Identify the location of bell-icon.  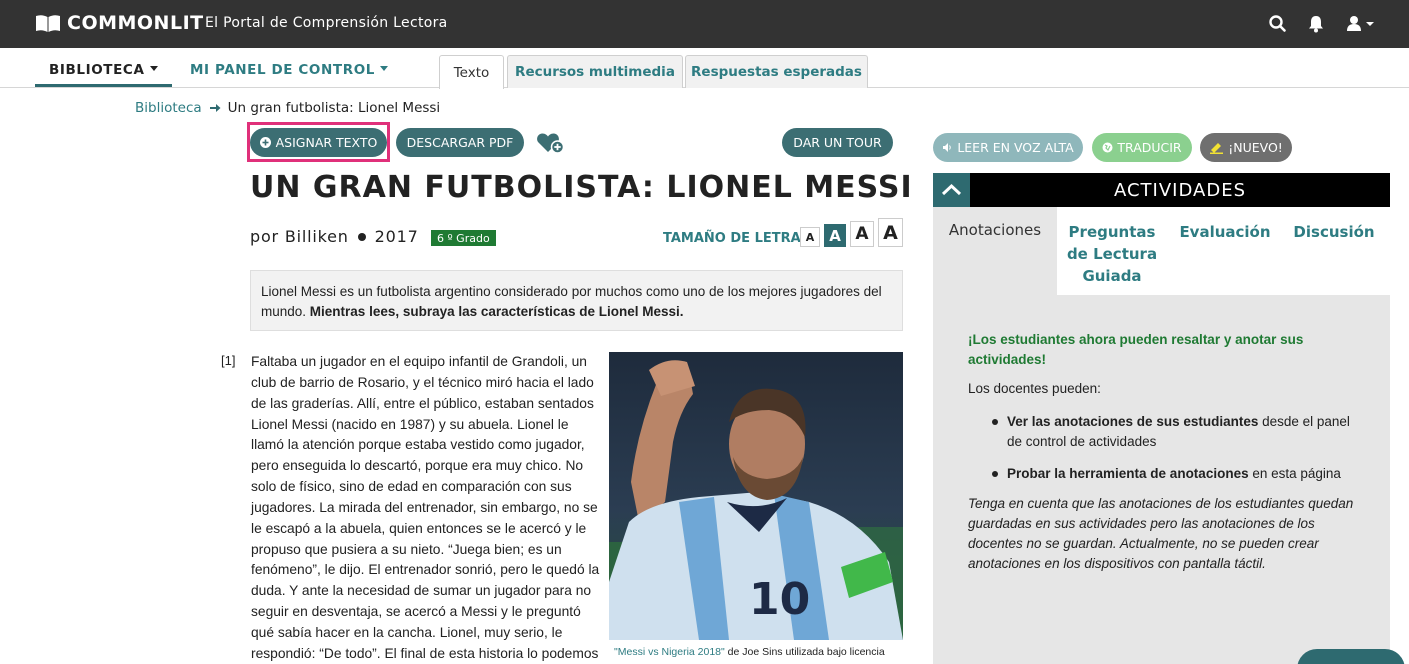
(1316, 24).